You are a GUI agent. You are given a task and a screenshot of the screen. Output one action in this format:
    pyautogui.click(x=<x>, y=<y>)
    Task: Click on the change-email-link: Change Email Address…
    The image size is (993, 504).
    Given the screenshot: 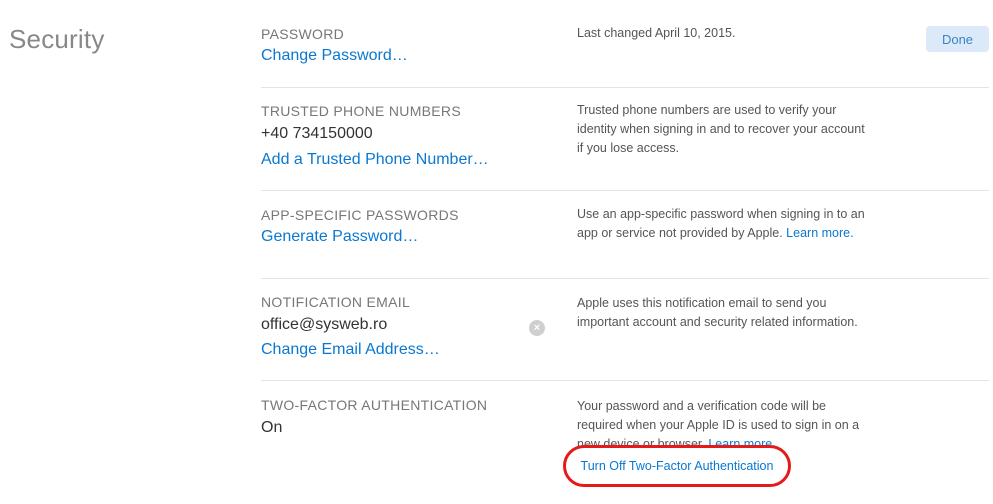 What is the action you would take?
    pyautogui.click(x=625, y=350)
    